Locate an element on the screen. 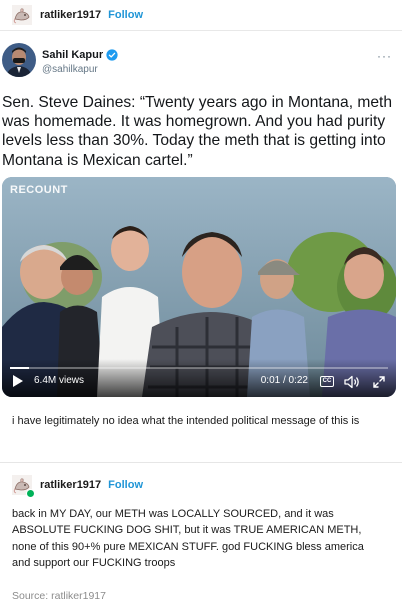 This screenshot has height=607, width=402. reblog-header: ratliker1917 Follow is located at coordinates (77, 486).